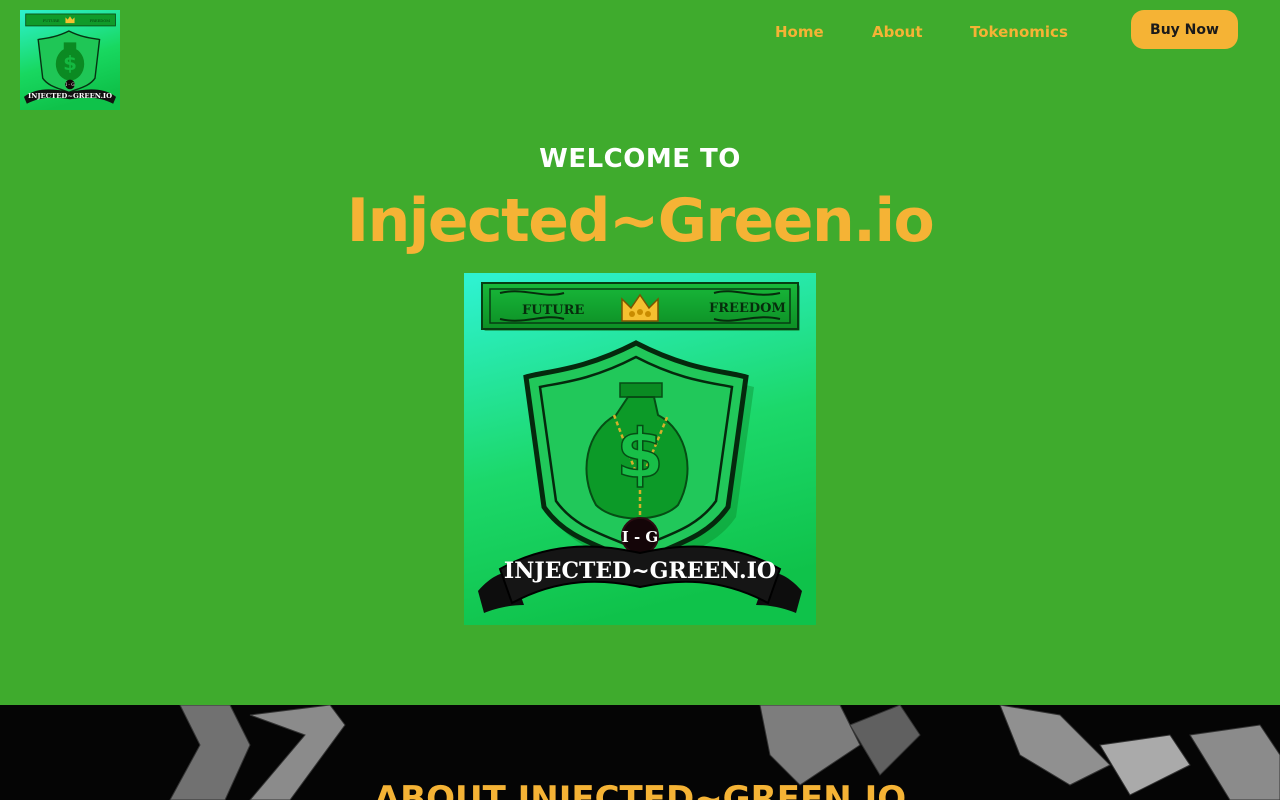 The width and height of the screenshot is (1280, 800). Describe the element at coordinates (553, 310) in the screenshot. I see `hero-logo-banner-left: FUTURE` at that location.